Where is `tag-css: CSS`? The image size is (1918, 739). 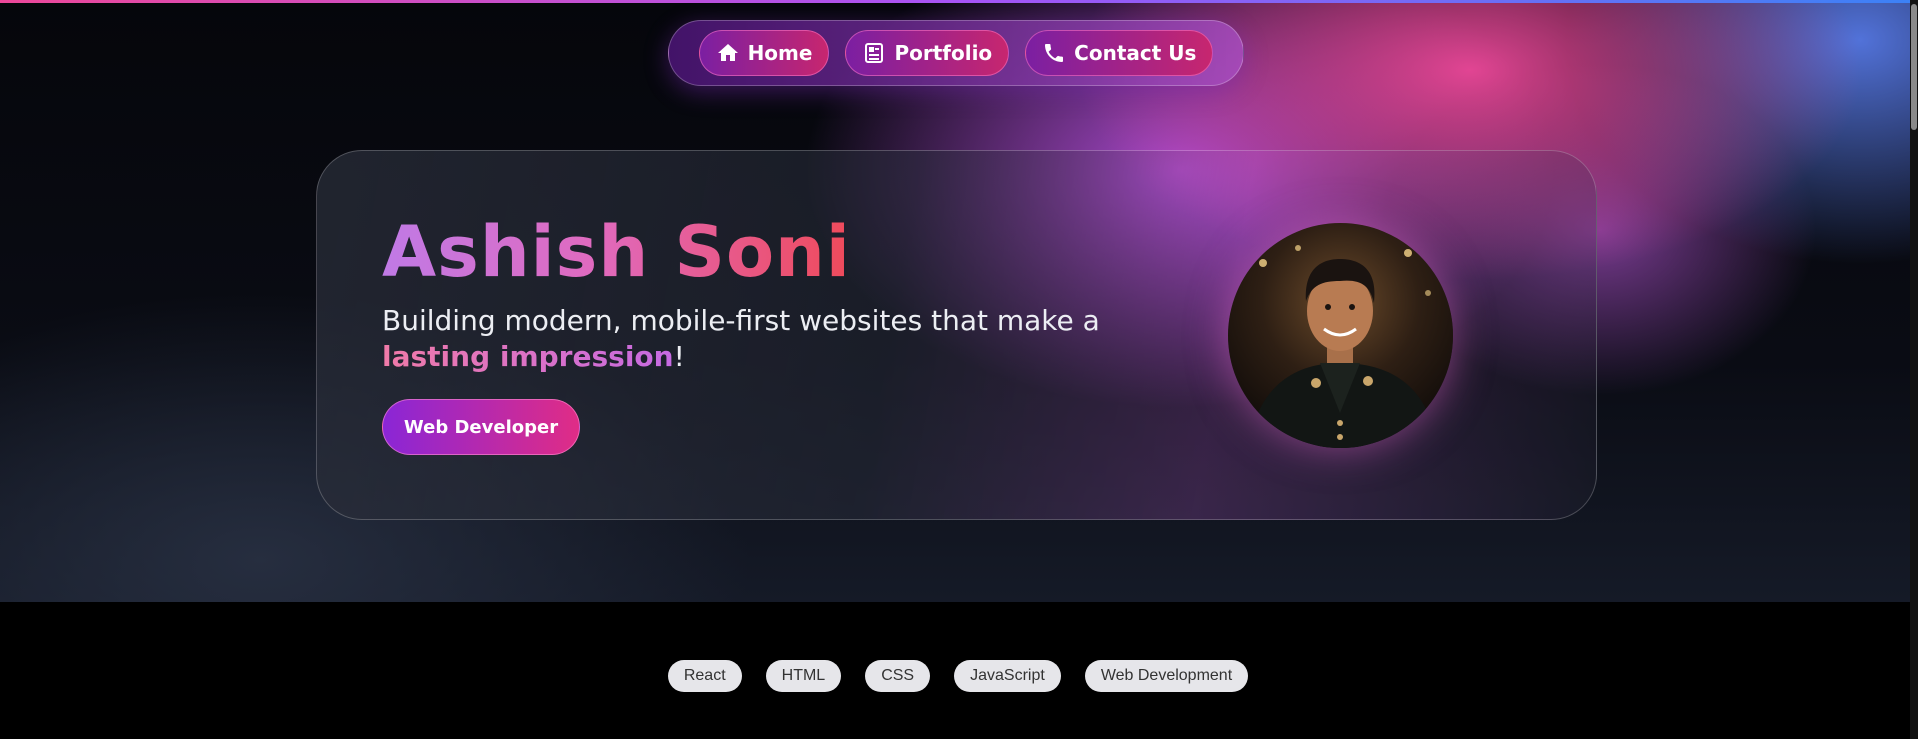 tag-css: CSS is located at coordinates (898, 676).